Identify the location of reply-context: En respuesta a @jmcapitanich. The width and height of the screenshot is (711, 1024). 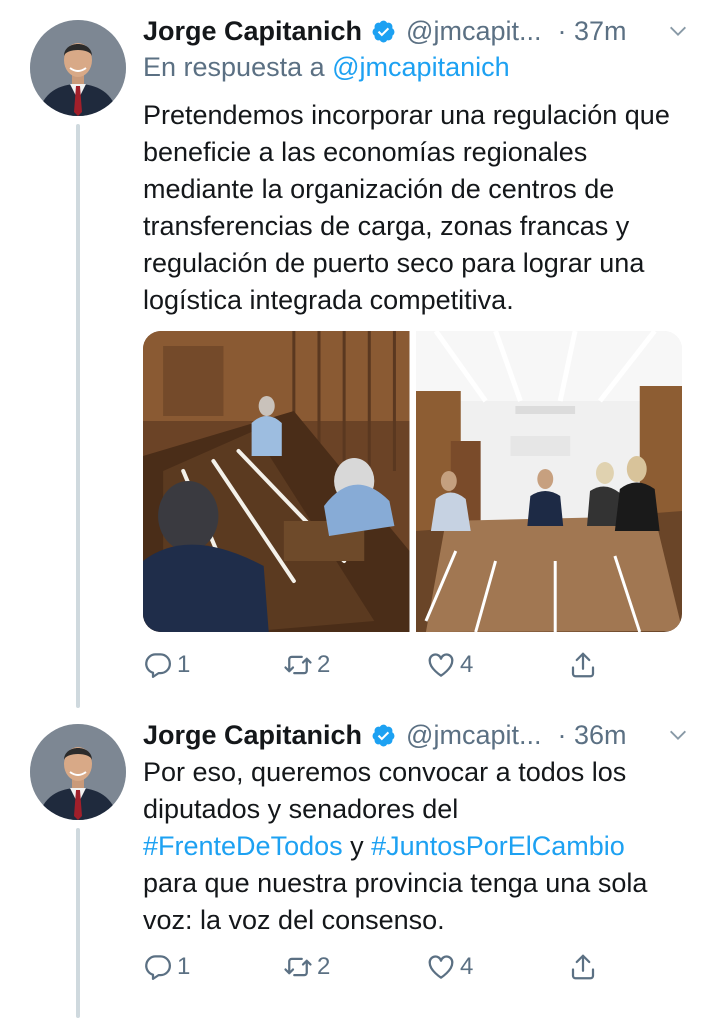
(326, 67).